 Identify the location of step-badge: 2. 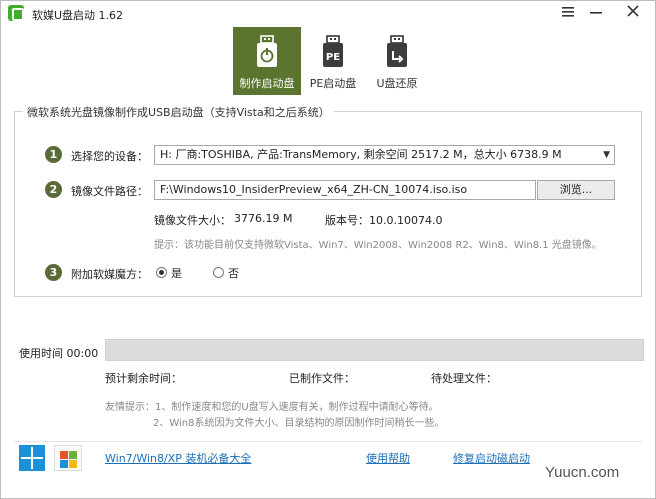
(53, 189).